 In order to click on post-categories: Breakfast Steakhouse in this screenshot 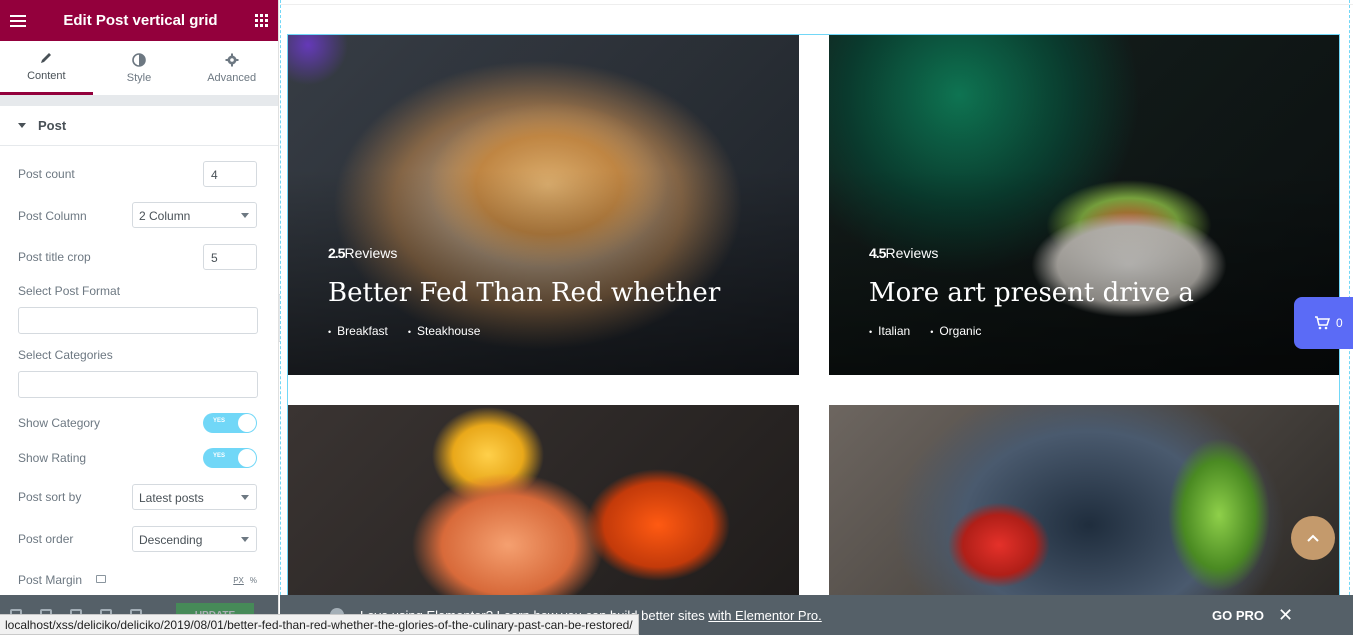, I will do `click(404, 331)`.